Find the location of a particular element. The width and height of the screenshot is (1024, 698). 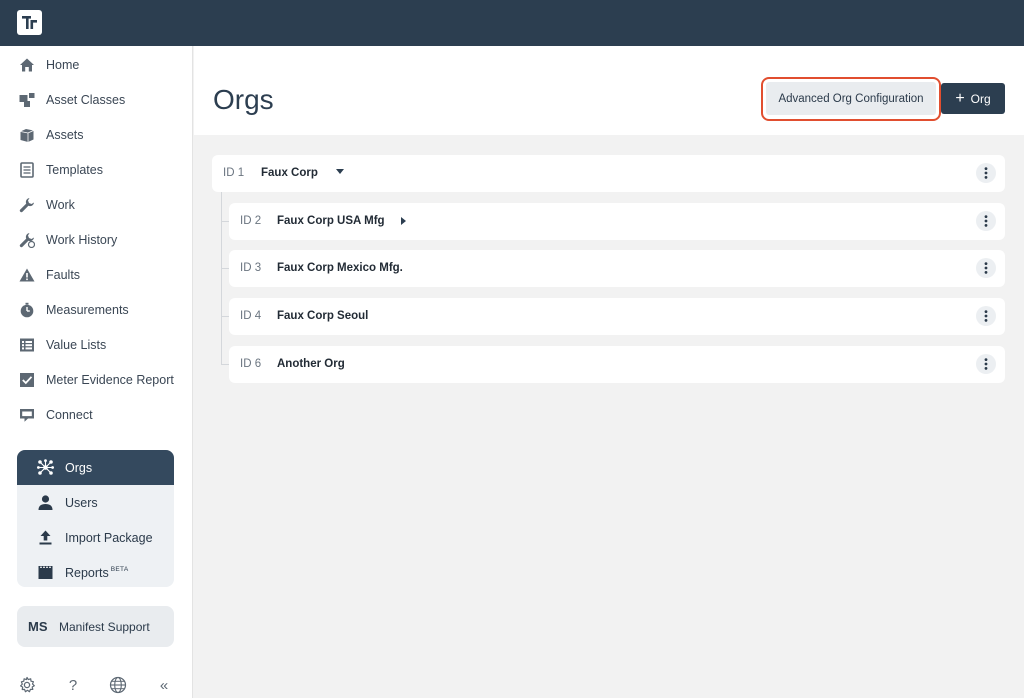

wrench-history-icon is located at coordinates (27, 240).